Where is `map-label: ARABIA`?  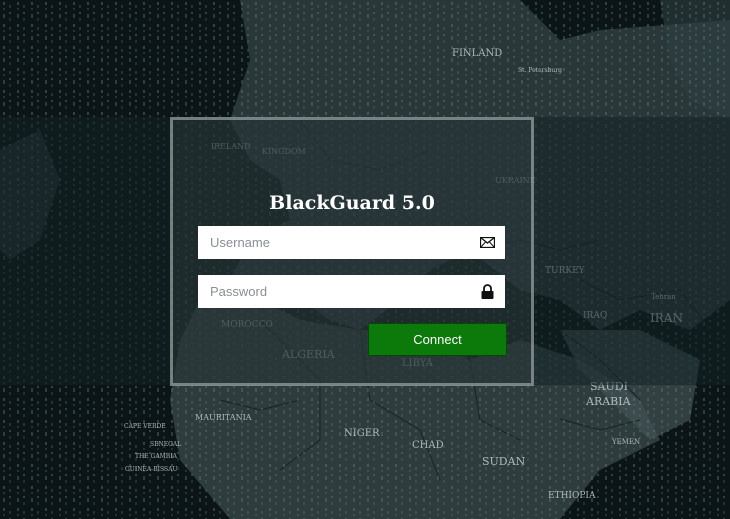
map-label: ARABIA is located at coordinates (608, 401).